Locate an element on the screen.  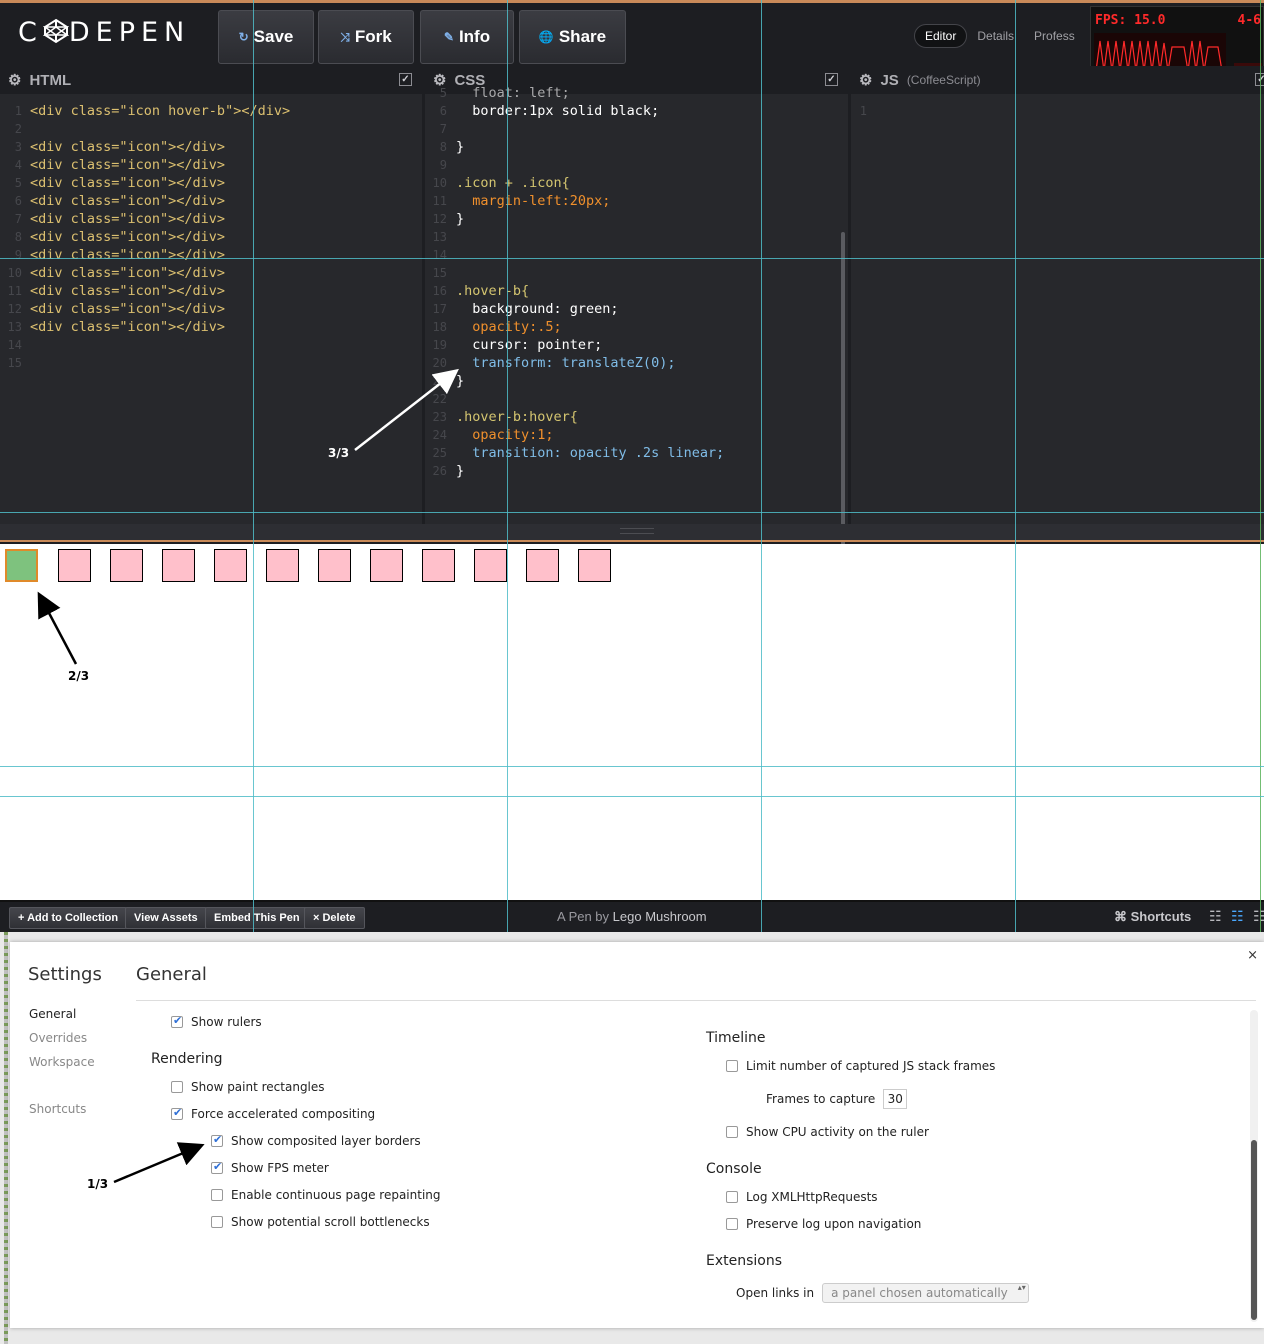
frames-input: 30 is located at coordinates (895, 1099).